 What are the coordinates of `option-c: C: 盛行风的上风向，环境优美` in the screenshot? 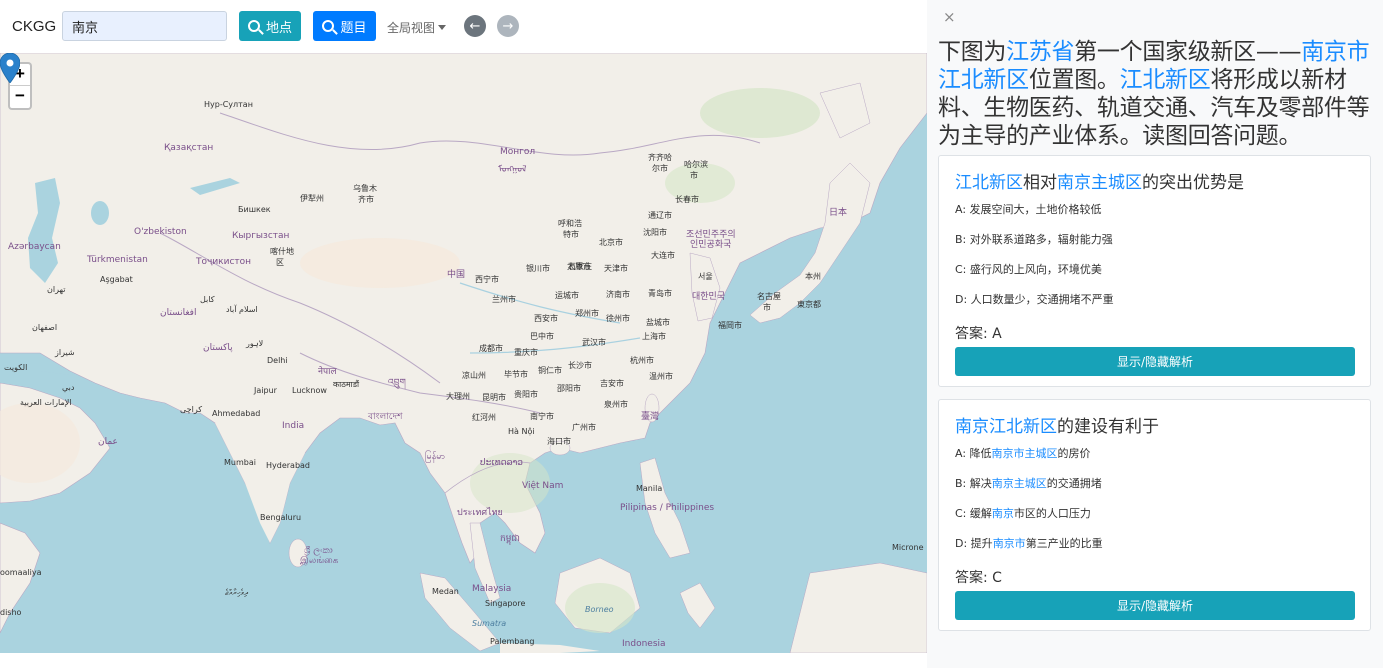 It's located at (1154, 278).